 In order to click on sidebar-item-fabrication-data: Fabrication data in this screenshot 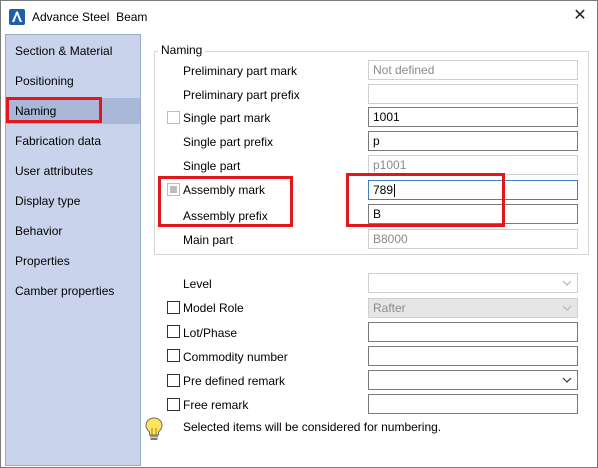, I will do `click(73, 141)`.